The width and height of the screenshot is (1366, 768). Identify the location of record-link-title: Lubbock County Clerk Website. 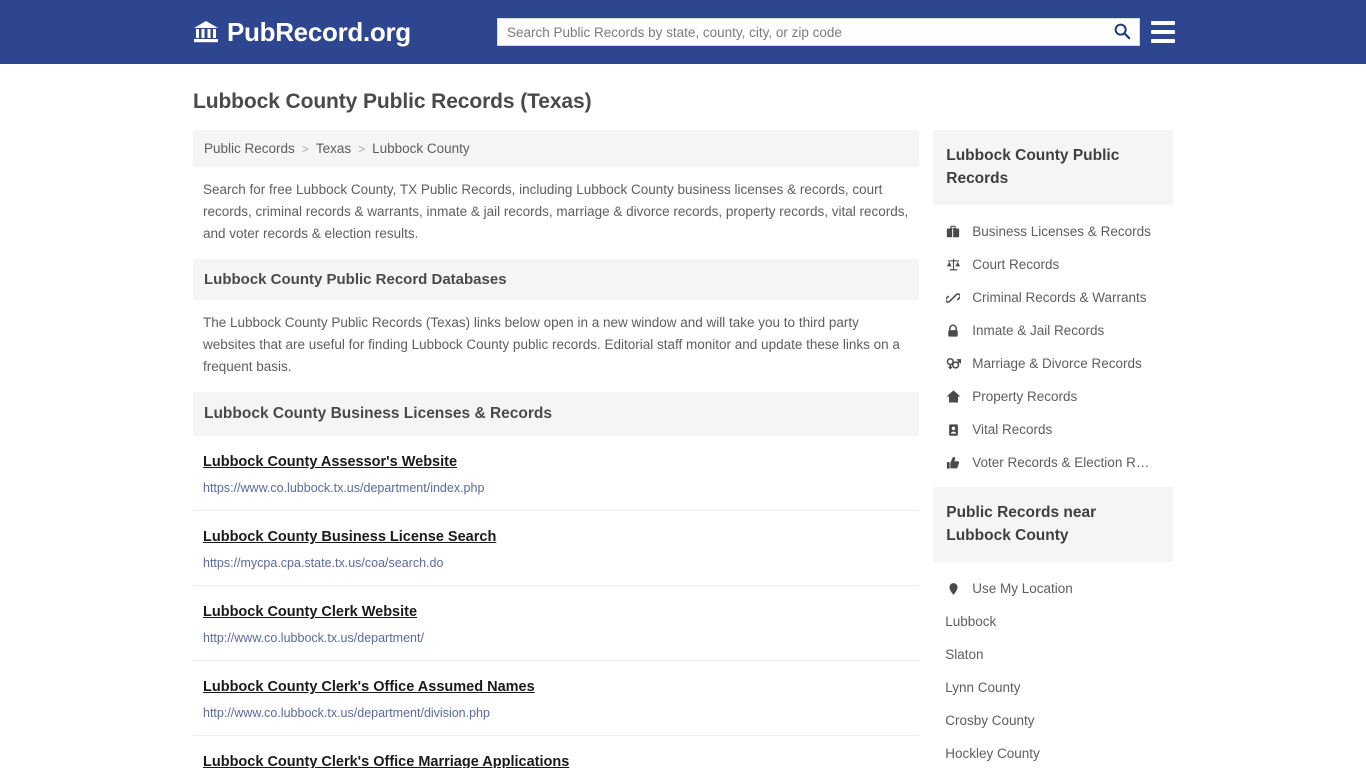
(310, 612).